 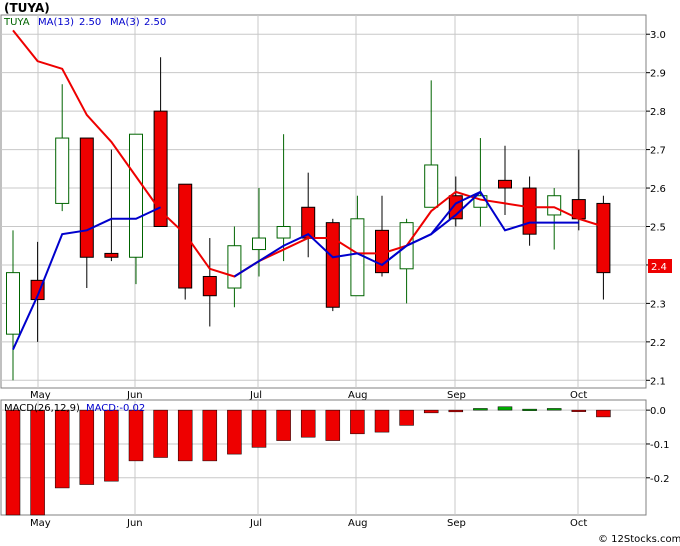 I want to click on price-x-label: Oct, so click(x=578, y=395).